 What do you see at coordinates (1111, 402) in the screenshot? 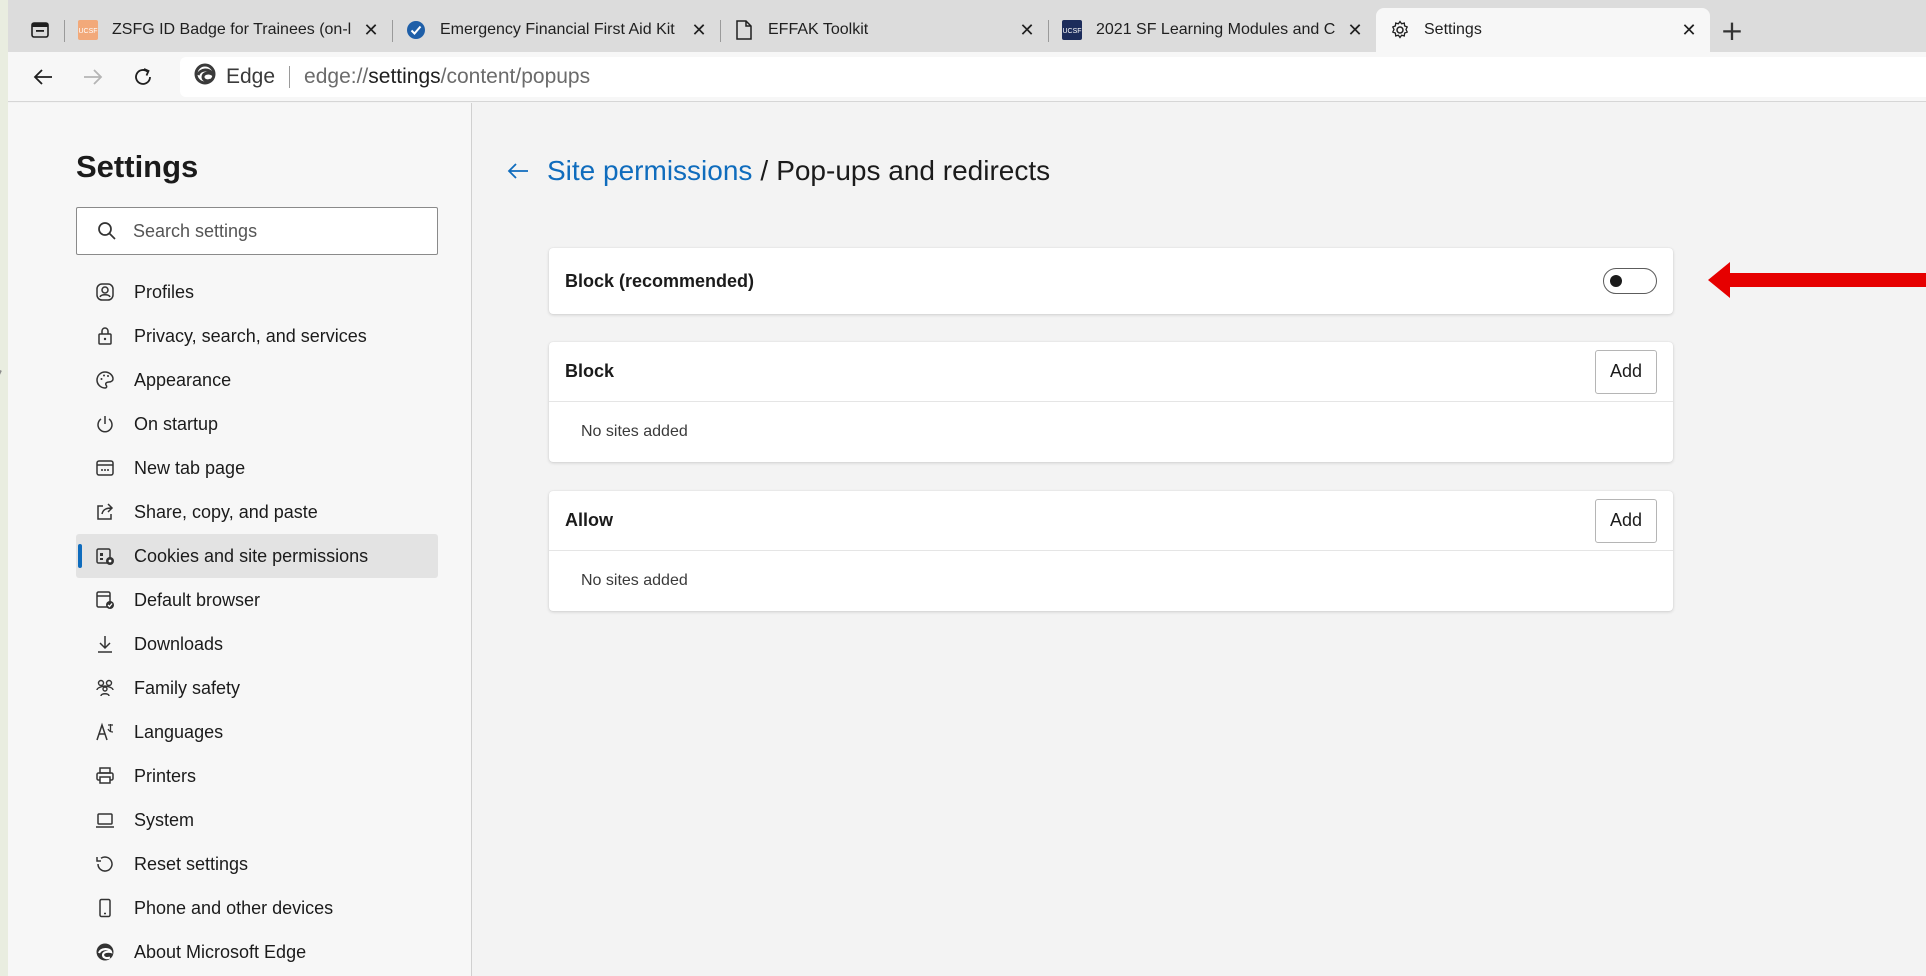
I see `block-list-card: Block Add No sites added` at bounding box center [1111, 402].